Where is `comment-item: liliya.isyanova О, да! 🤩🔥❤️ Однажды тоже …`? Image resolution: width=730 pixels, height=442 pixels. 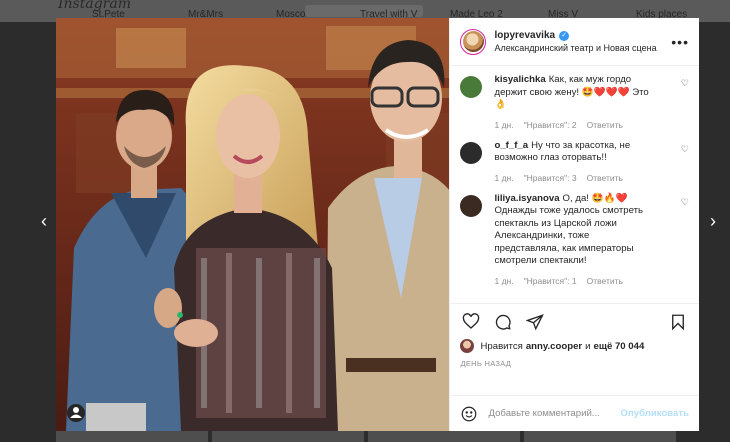
comment-item: liliya.isyanova О, да! 🤩🔥❤️ Однажды тоже … is located at coordinates (574, 239).